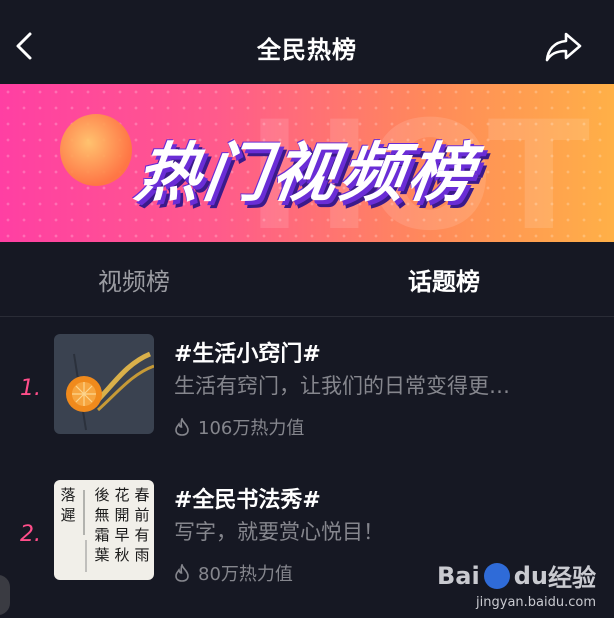  Describe the element at coordinates (564, 46) in the screenshot. I see `share-icon` at that location.